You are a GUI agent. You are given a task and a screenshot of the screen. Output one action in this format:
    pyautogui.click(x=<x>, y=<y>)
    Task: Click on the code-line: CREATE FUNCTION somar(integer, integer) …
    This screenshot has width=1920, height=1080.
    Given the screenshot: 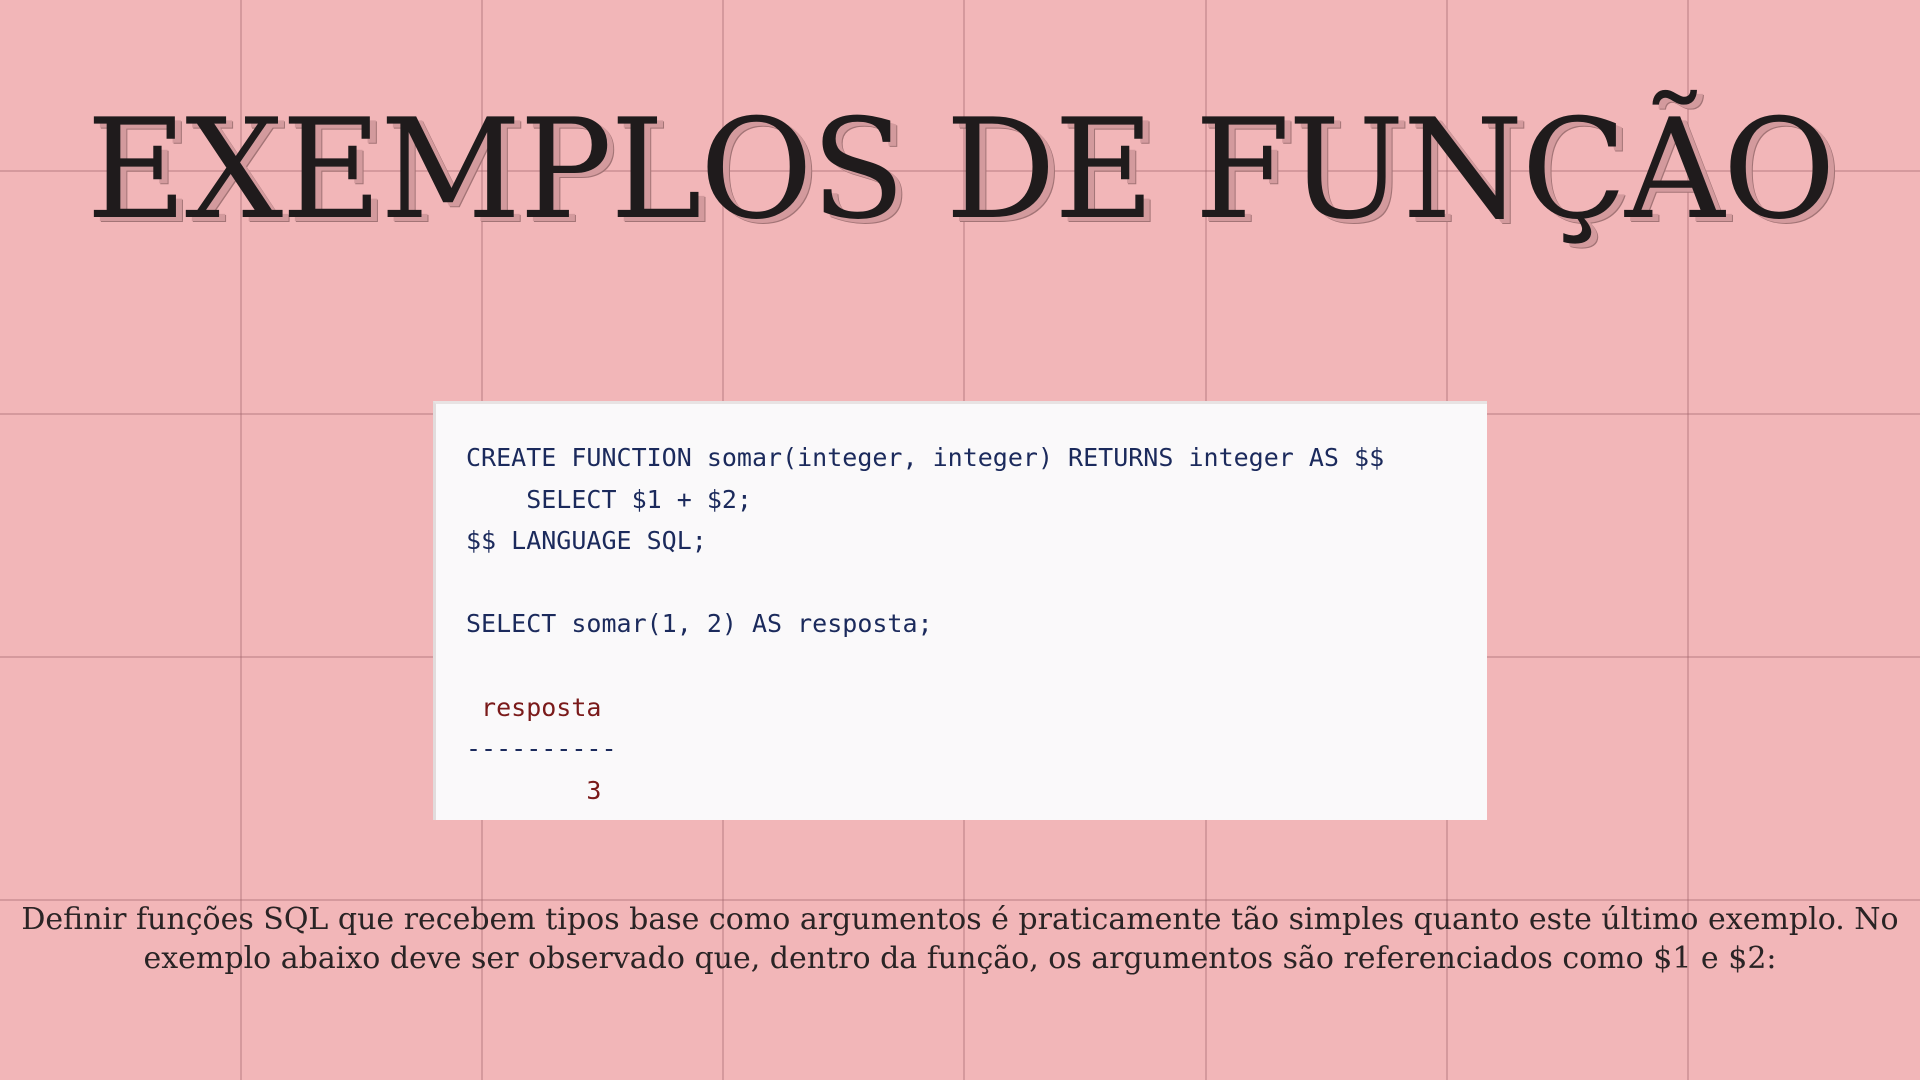 What is the action you would take?
    pyautogui.click(x=925, y=457)
    